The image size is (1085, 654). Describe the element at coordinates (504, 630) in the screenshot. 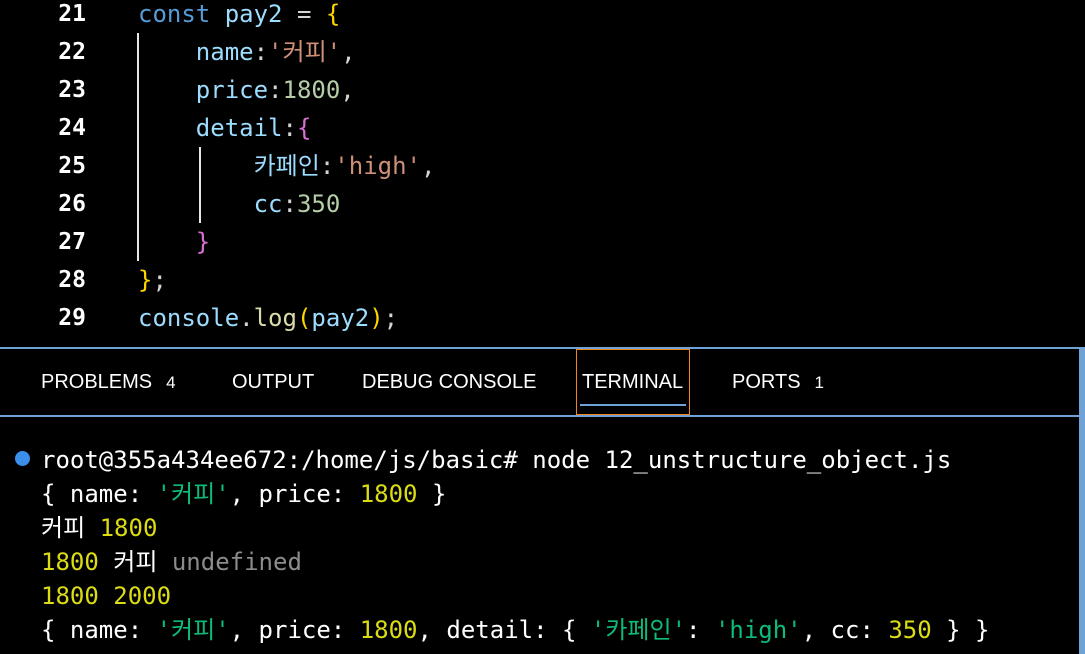

I see `code-token: , detail: {` at that location.